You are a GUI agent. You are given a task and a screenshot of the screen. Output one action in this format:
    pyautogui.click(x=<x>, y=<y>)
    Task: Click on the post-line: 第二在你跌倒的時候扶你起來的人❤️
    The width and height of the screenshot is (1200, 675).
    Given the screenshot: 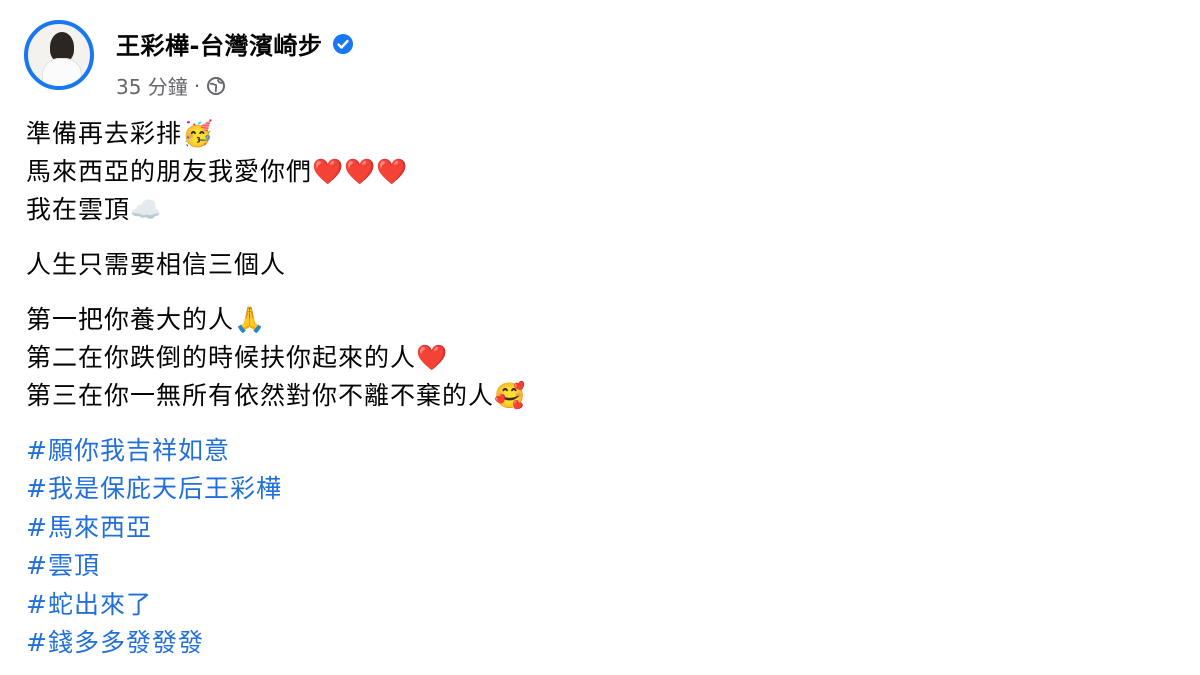 What is the action you would take?
    pyautogui.click(x=237, y=357)
    